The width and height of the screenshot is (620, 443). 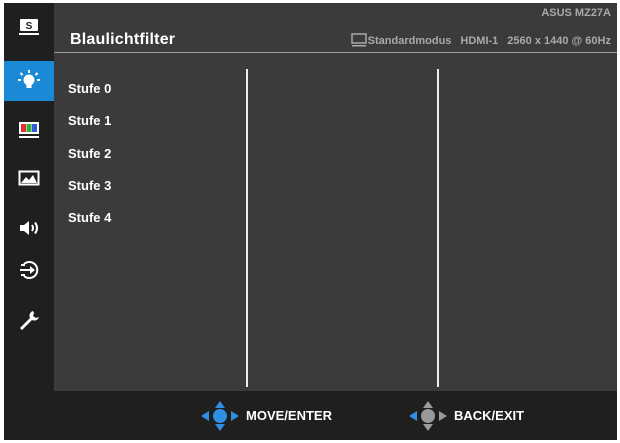 I want to click on blue-light-filter-icon, so click(x=29, y=79).